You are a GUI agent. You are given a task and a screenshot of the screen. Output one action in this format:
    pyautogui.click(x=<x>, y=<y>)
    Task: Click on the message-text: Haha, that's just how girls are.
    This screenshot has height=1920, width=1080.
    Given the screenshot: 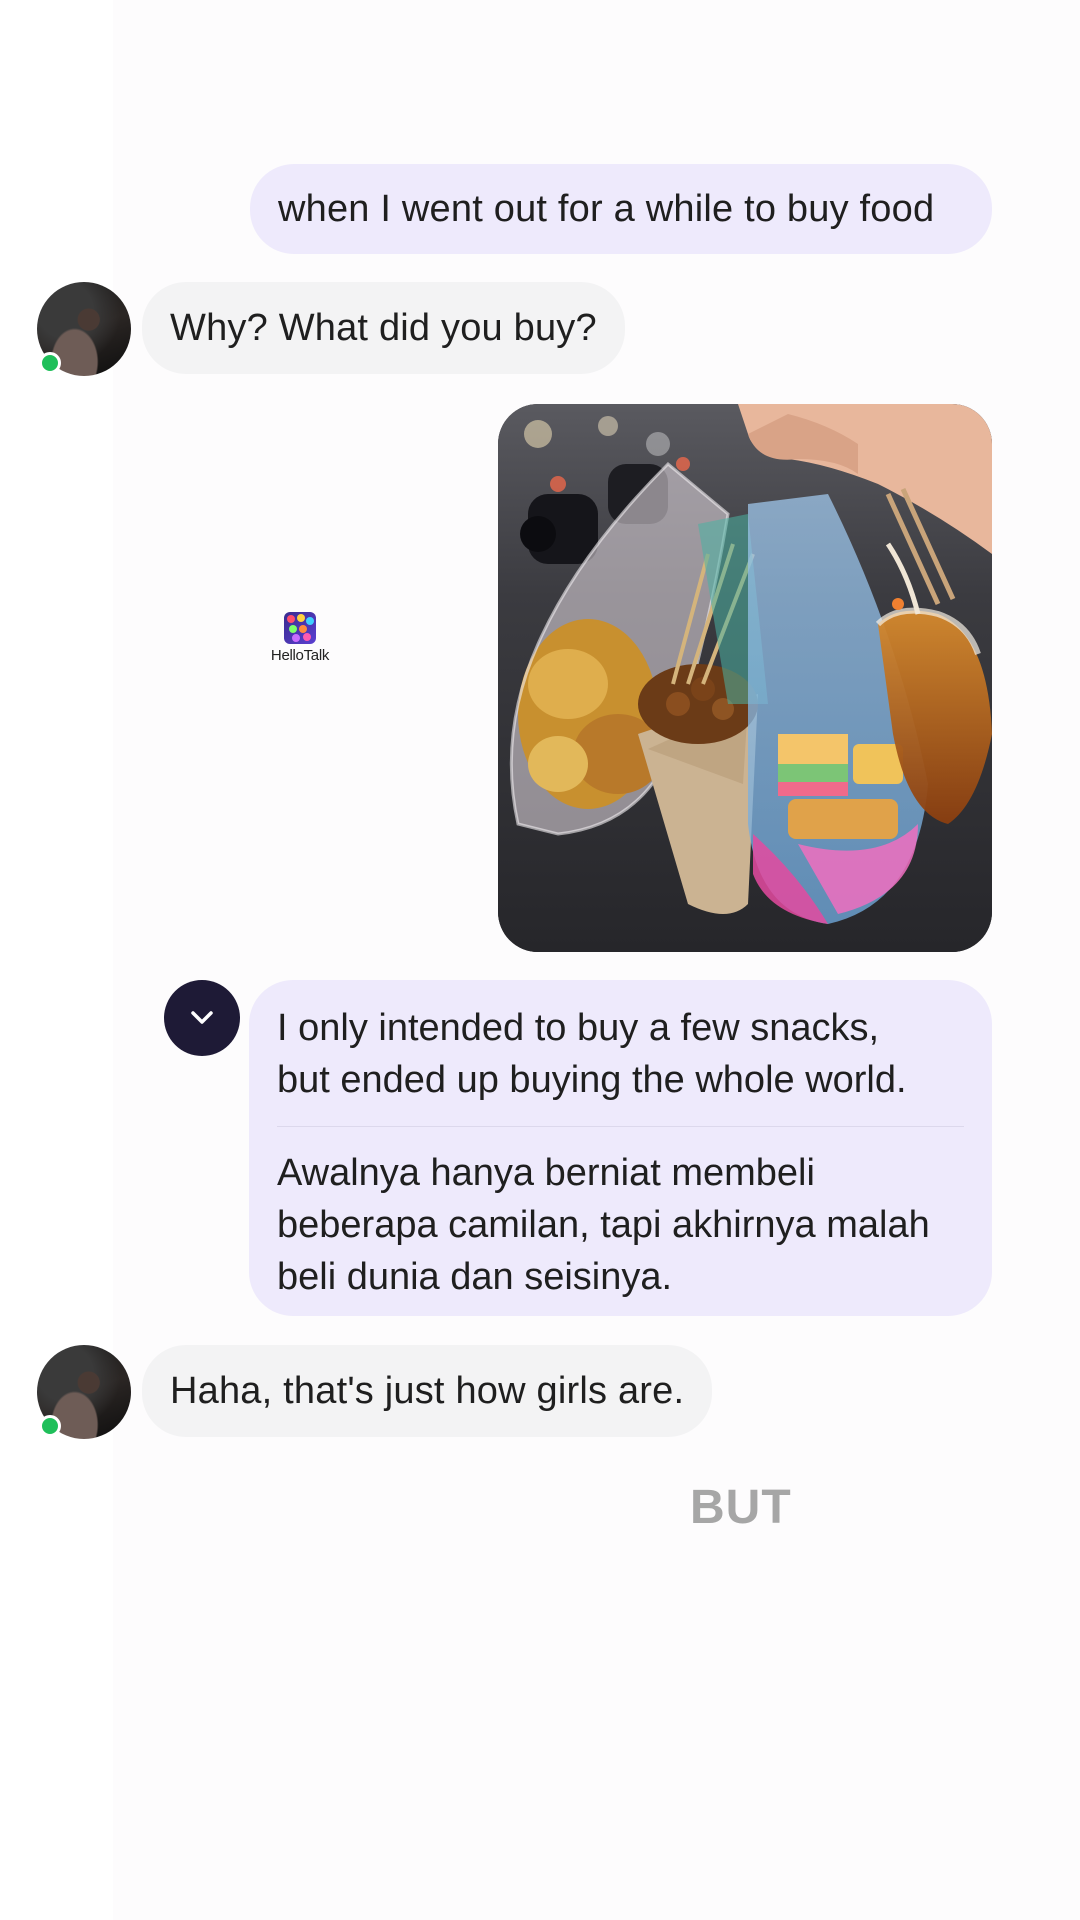 What is the action you would take?
    pyautogui.click(x=427, y=1391)
    